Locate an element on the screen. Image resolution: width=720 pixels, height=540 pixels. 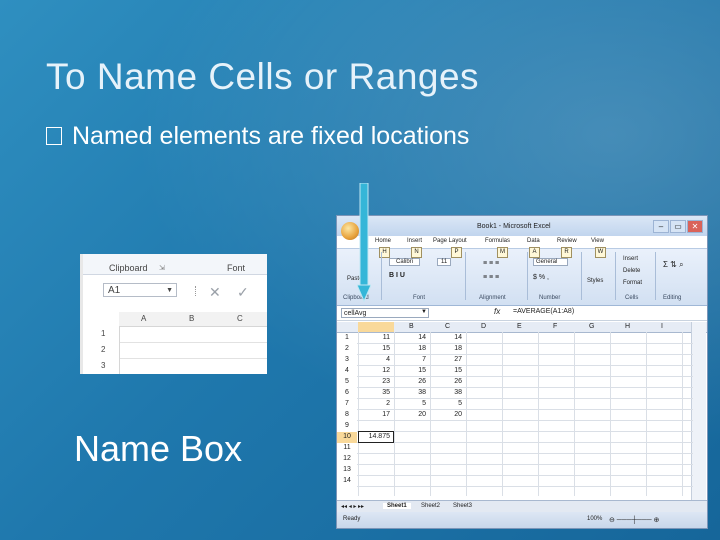
font-size-select: 11 is located at coordinates (444, 262).